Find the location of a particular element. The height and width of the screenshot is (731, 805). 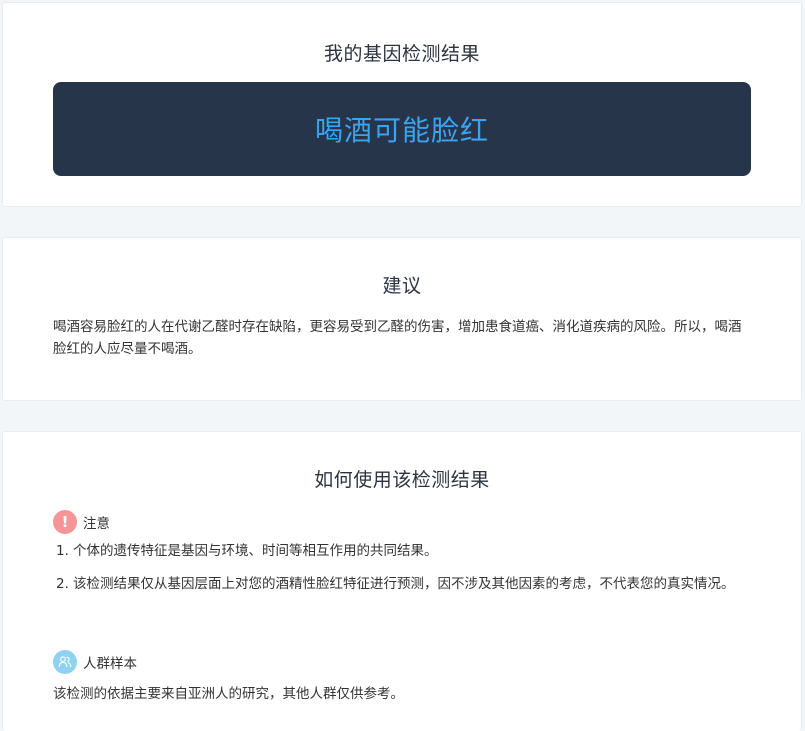

usage-card-title: 如何使用该检测结果 is located at coordinates (402, 480).